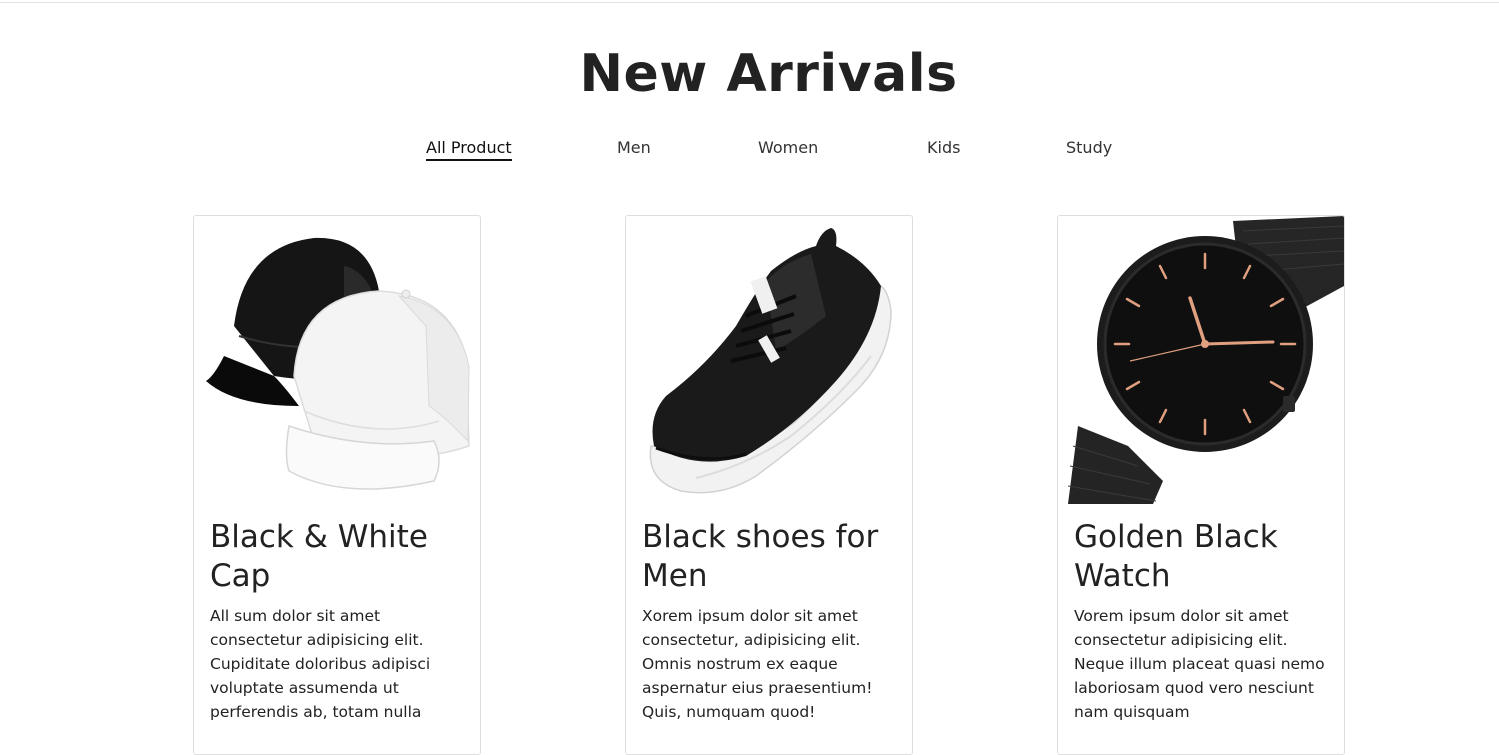  Describe the element at coordinates (768, 74) in the screenshot. I see `page-title: New Arrivals` at that location.